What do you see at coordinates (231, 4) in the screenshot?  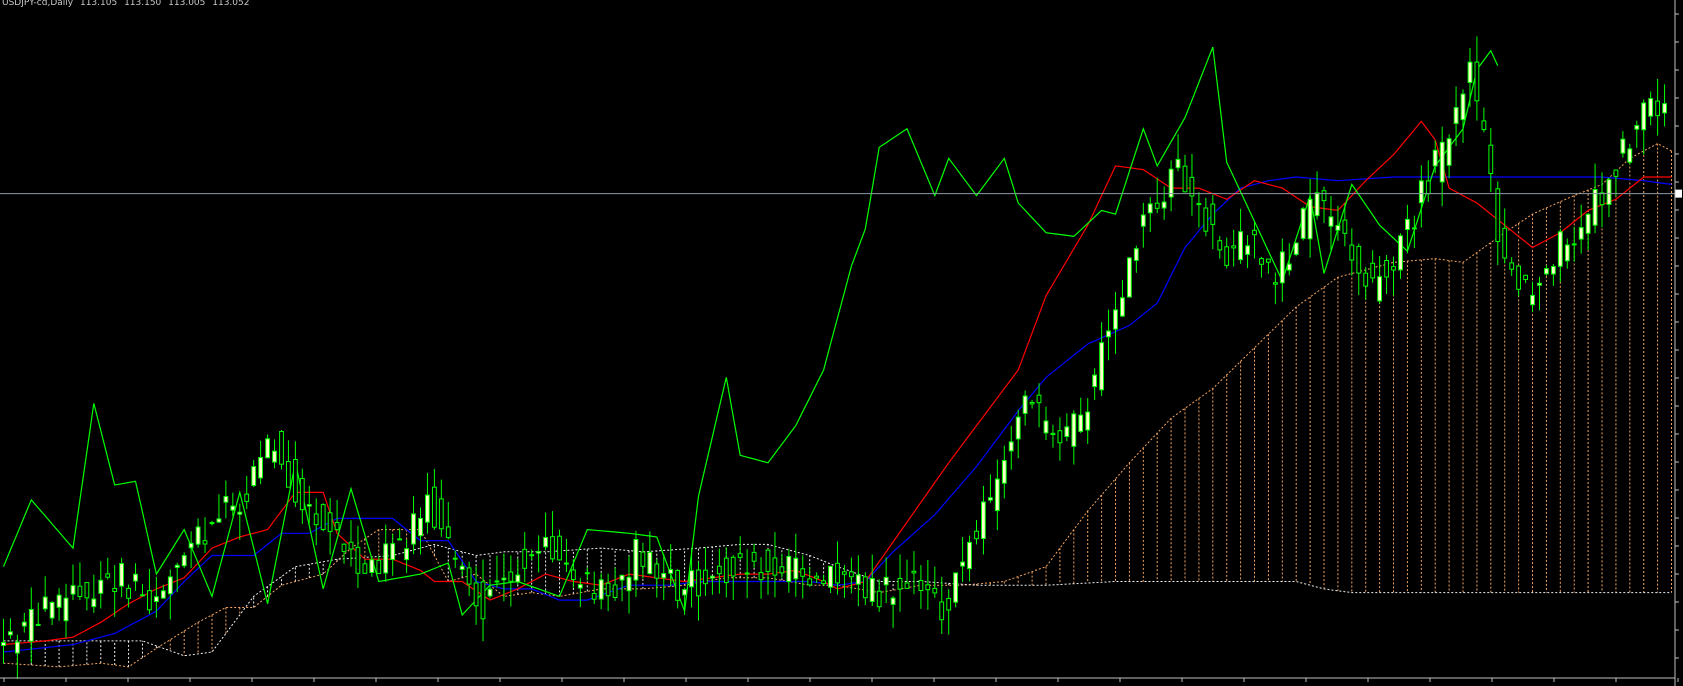 I see `chart-close-value: 113.052` at bounding box center [231, 4].